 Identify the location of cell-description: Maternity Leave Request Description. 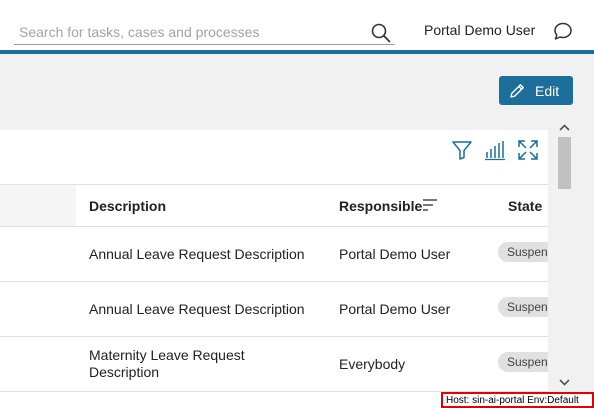
(167, 363).